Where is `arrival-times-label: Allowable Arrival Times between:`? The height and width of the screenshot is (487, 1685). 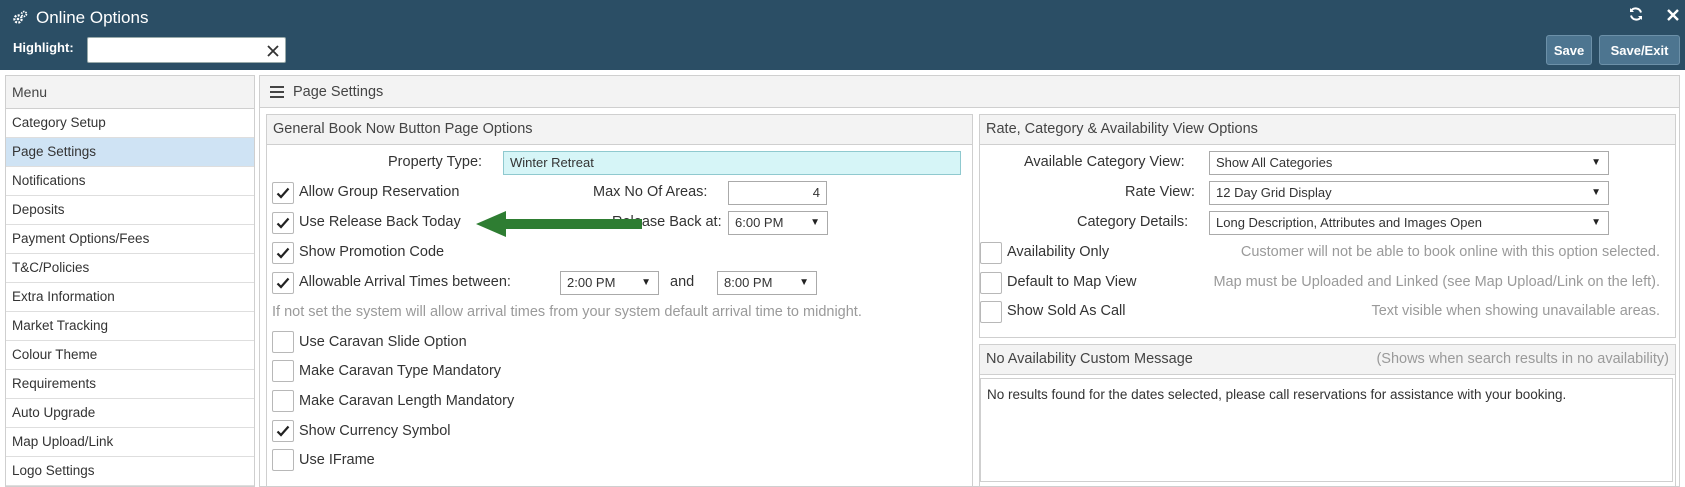 arrival-times-label: Allowable Arrival Times between: is located at coordinates (405, 282).